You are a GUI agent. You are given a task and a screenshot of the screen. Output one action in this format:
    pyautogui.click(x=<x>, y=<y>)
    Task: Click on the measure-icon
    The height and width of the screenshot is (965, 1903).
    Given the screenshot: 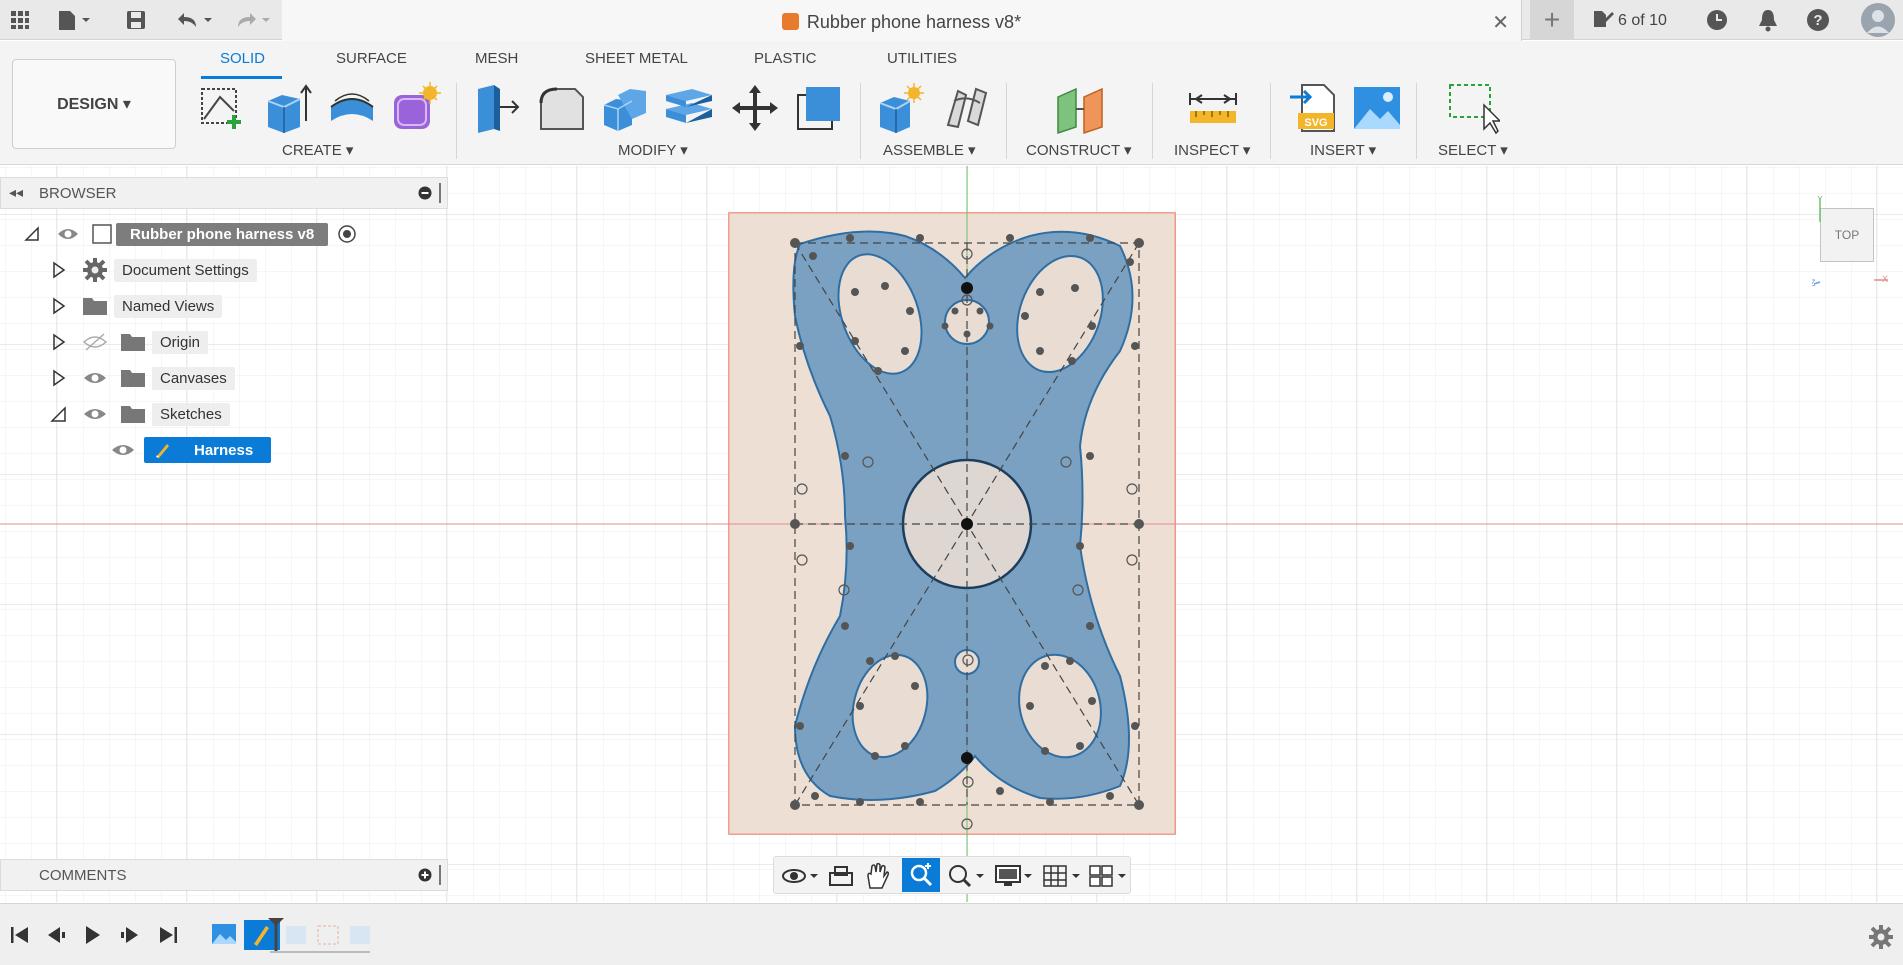 What is the action you would take?
    pyautogui.click(x=1213, y=108)
    